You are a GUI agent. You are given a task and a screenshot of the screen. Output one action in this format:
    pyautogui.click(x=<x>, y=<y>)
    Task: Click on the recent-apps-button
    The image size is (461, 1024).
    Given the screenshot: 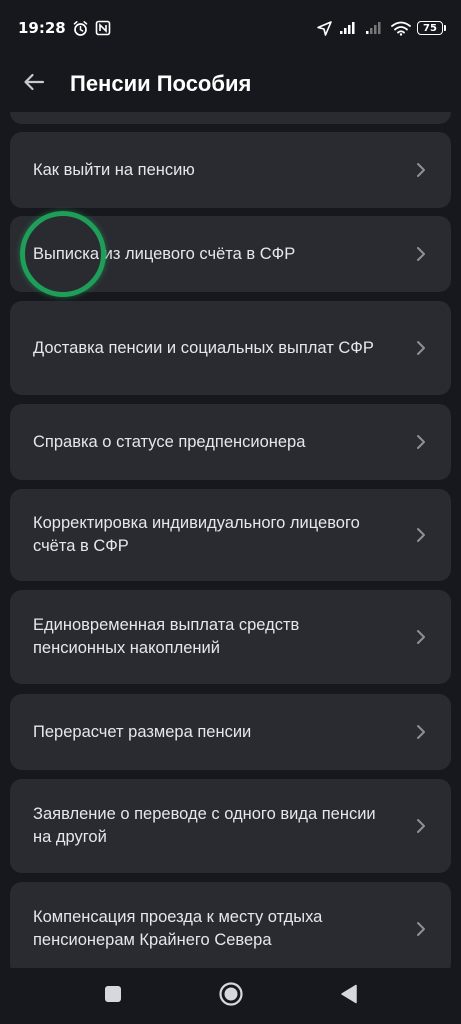 What is the action you would take?
    pyautogui.click(x=113, y=996)
    